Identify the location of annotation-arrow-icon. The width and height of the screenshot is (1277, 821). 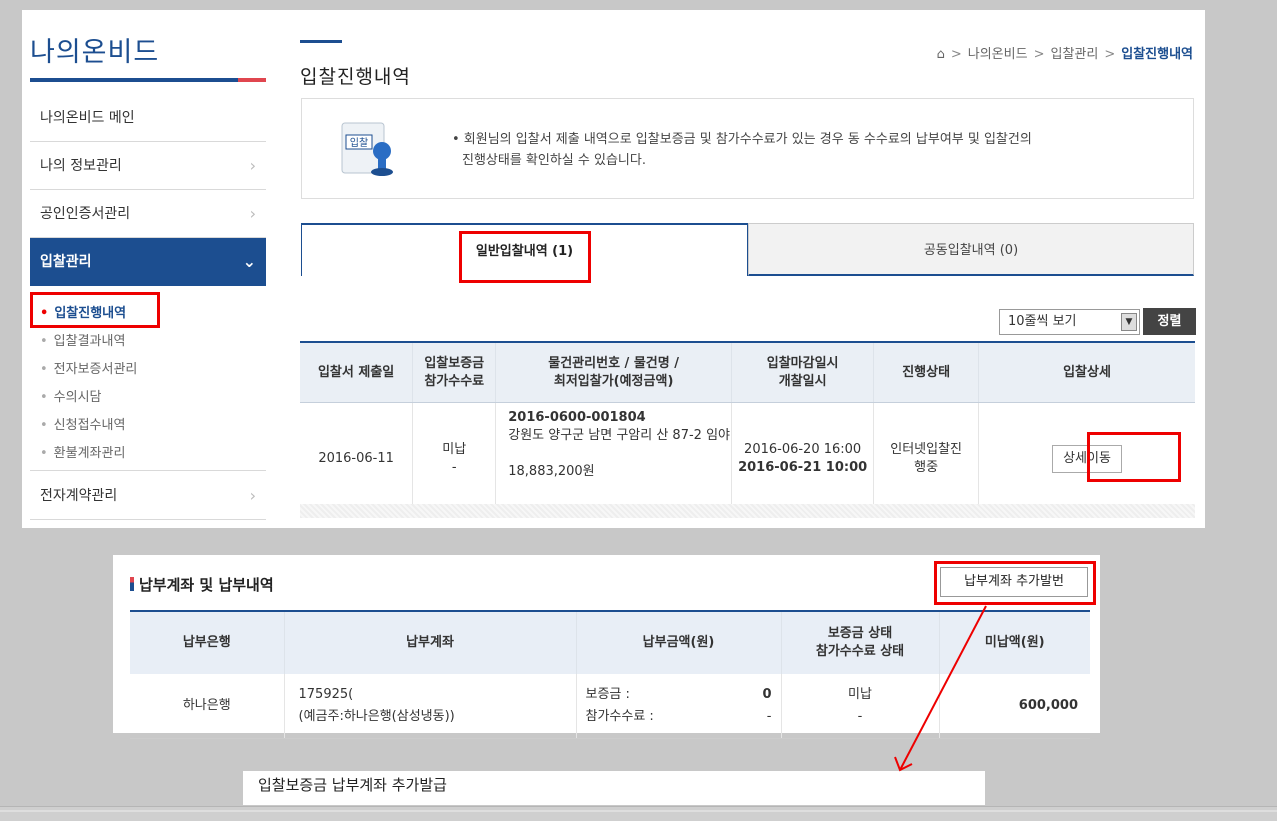
(940, 688).